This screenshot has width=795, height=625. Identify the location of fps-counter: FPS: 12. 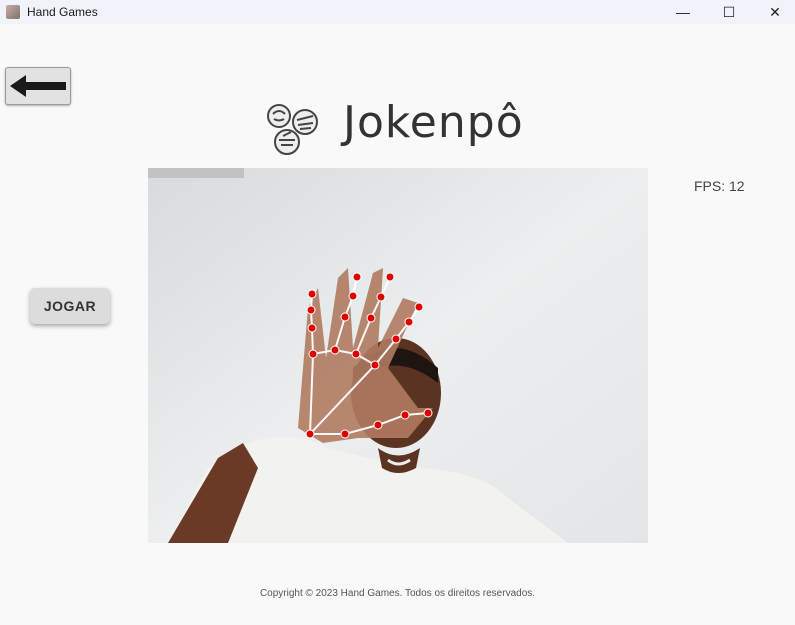
(719, 186).